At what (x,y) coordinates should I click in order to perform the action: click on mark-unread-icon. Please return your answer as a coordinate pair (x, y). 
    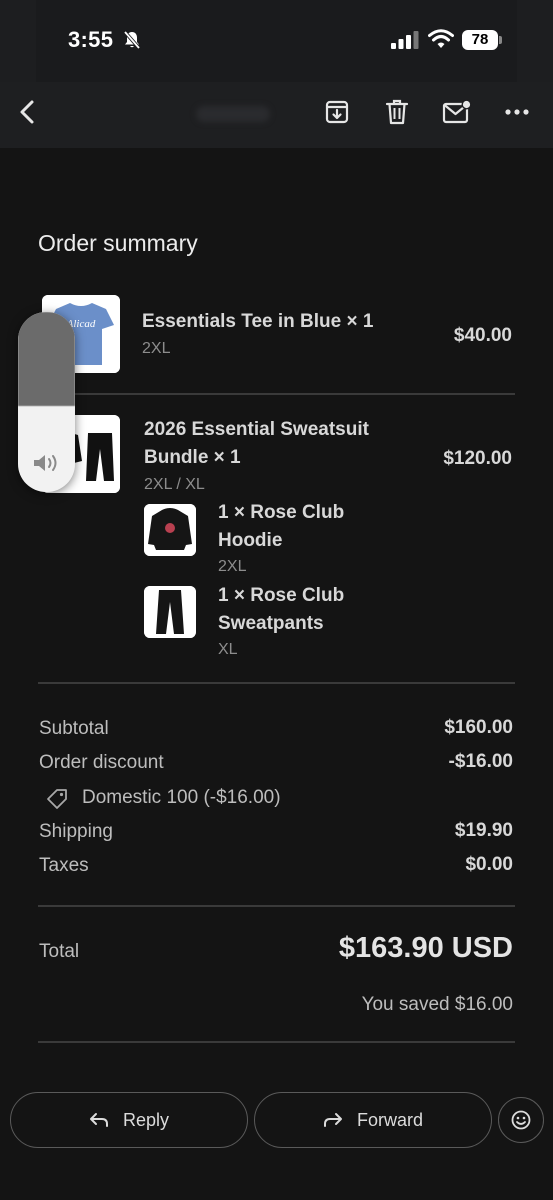
    Looking at the image, I should click on (457, 111).